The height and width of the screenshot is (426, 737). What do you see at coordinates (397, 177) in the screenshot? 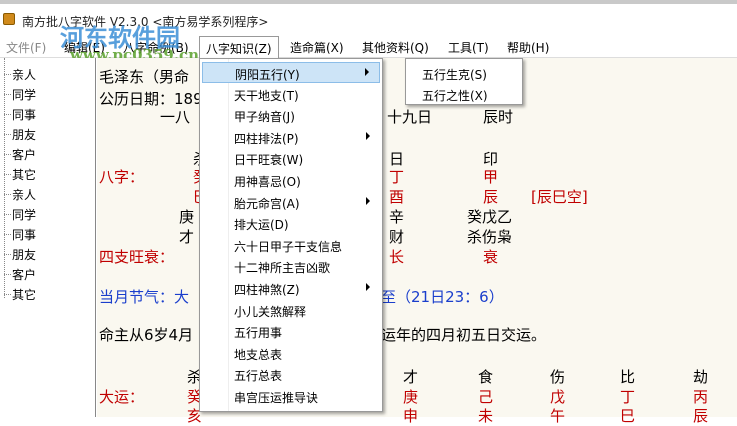
I see `pillar-gan: 丁` at bounding box center [397, 177].